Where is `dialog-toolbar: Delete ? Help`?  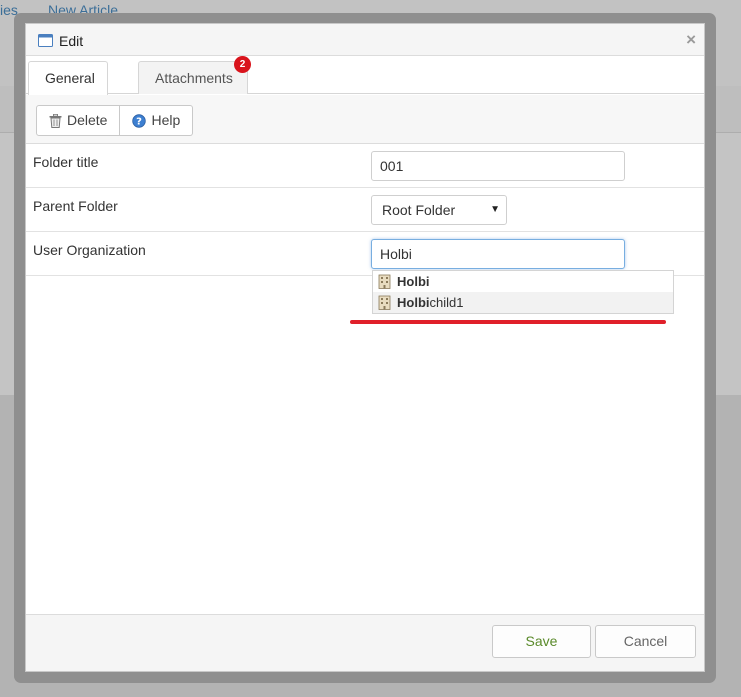
dialog-toolbar: Delete ? Help is located at coordinates (365, 119).